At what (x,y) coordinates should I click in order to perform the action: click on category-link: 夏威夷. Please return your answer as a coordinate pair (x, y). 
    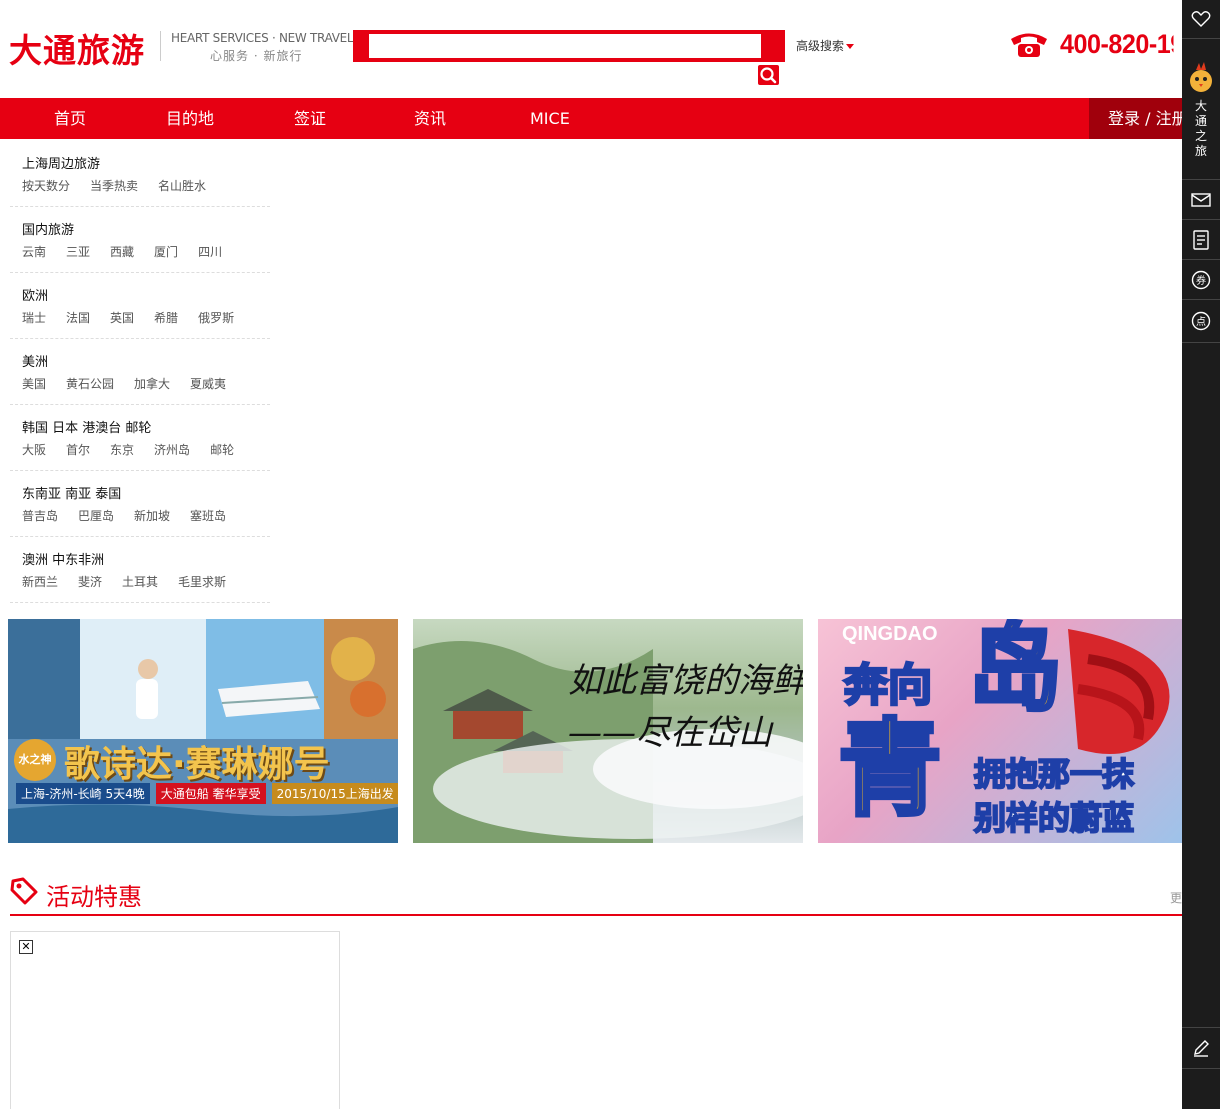
    Looking at the image, I should click on (208, 383).